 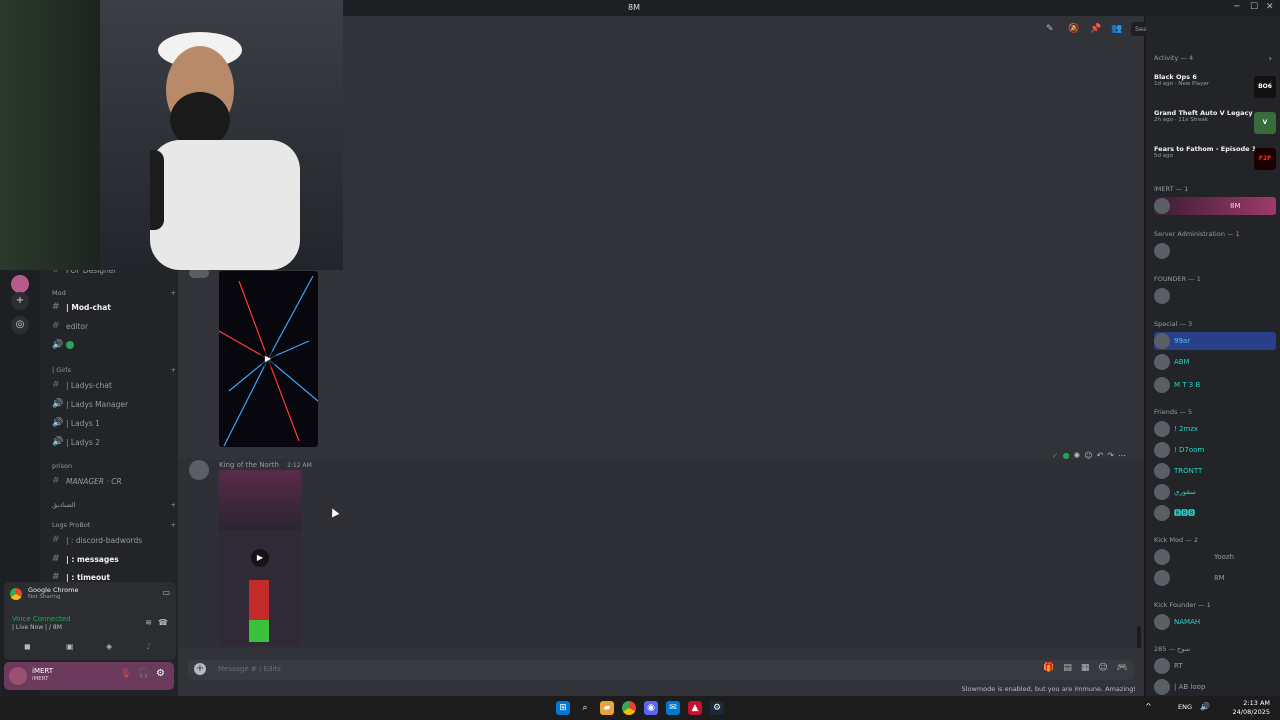 What do you see at coordinates (1215, 385) in the screenshot?
I see `member-row: M T 3 B` at bounding box center [1215, 385].